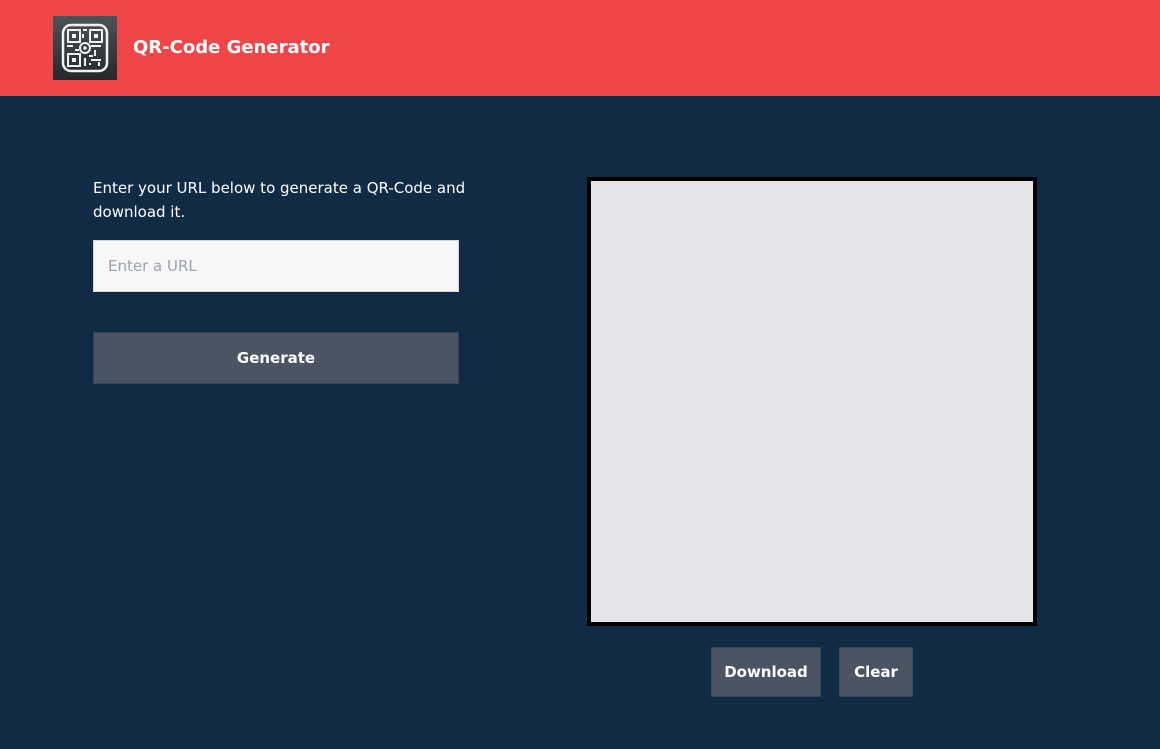 The width and height of the screenshot is (1160, 749). Describe the element at coordinates (276, 358) in the screenshot. I see `generate-button: Generate` at that location.